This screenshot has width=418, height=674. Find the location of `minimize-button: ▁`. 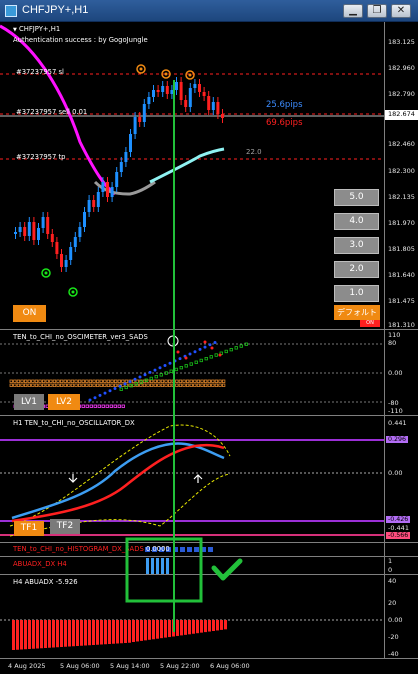

minimize-button: ▁ is located at coordinates (353, 11).